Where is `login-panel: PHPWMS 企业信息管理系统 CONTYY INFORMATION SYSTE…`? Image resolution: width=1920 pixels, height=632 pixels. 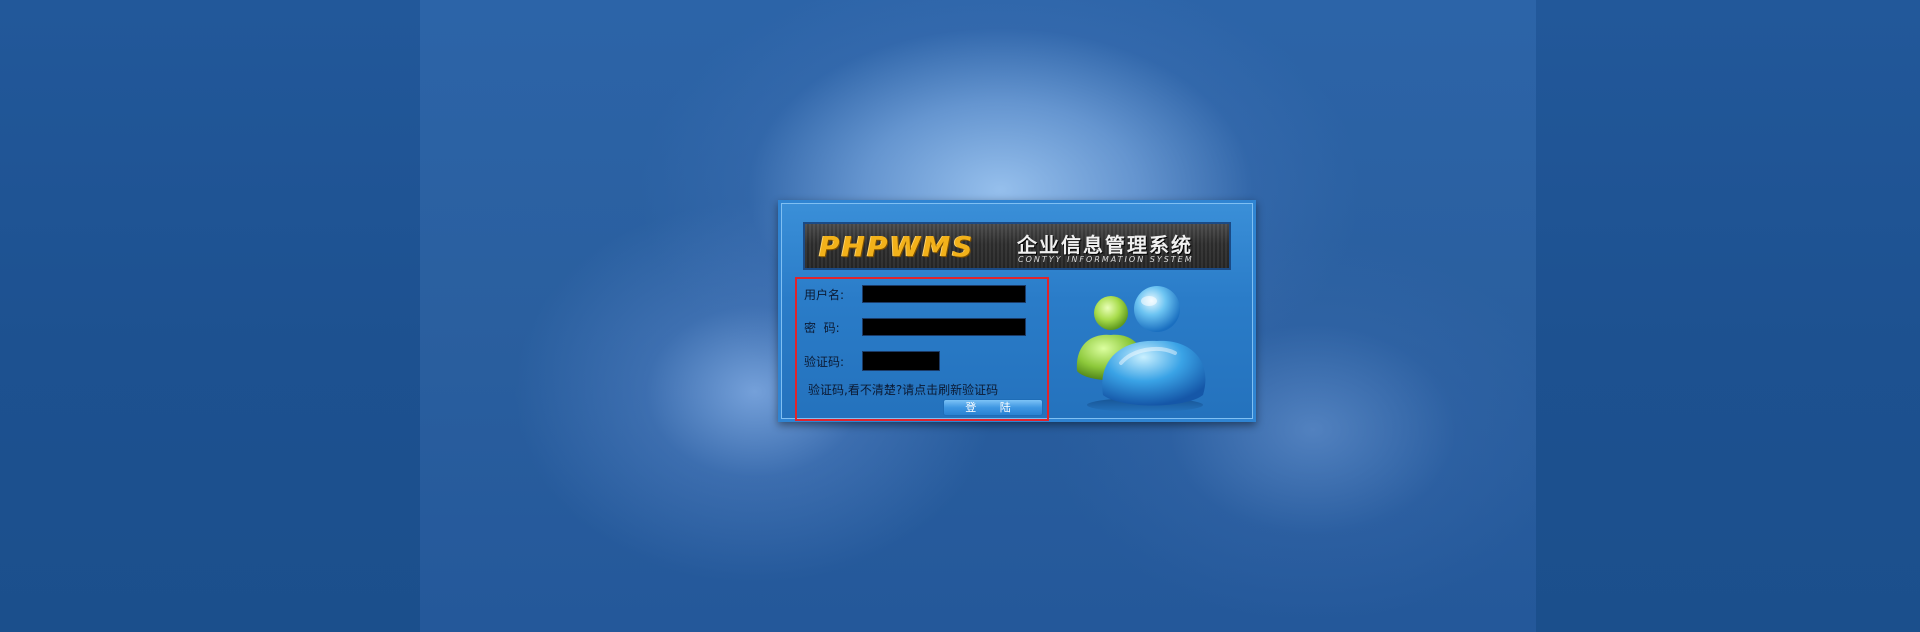
login-panel: PHPWMS 企业信息管理系统 CONTYY INFORMATION SYSTE… is located at coordinates (1017, 311).